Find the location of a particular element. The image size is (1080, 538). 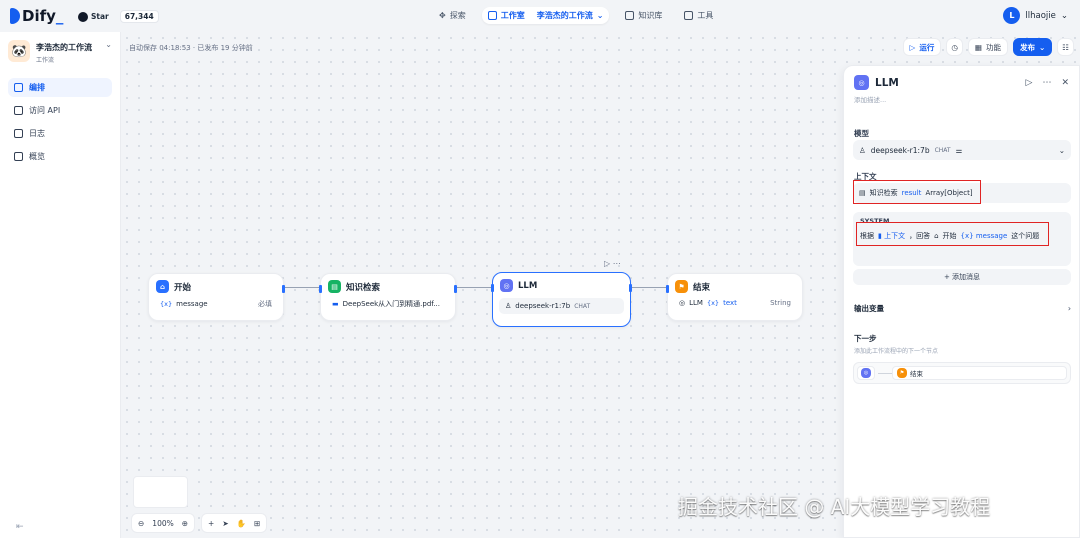

sidebar-item-logs: 日志 is located at coordinates (60, 133).